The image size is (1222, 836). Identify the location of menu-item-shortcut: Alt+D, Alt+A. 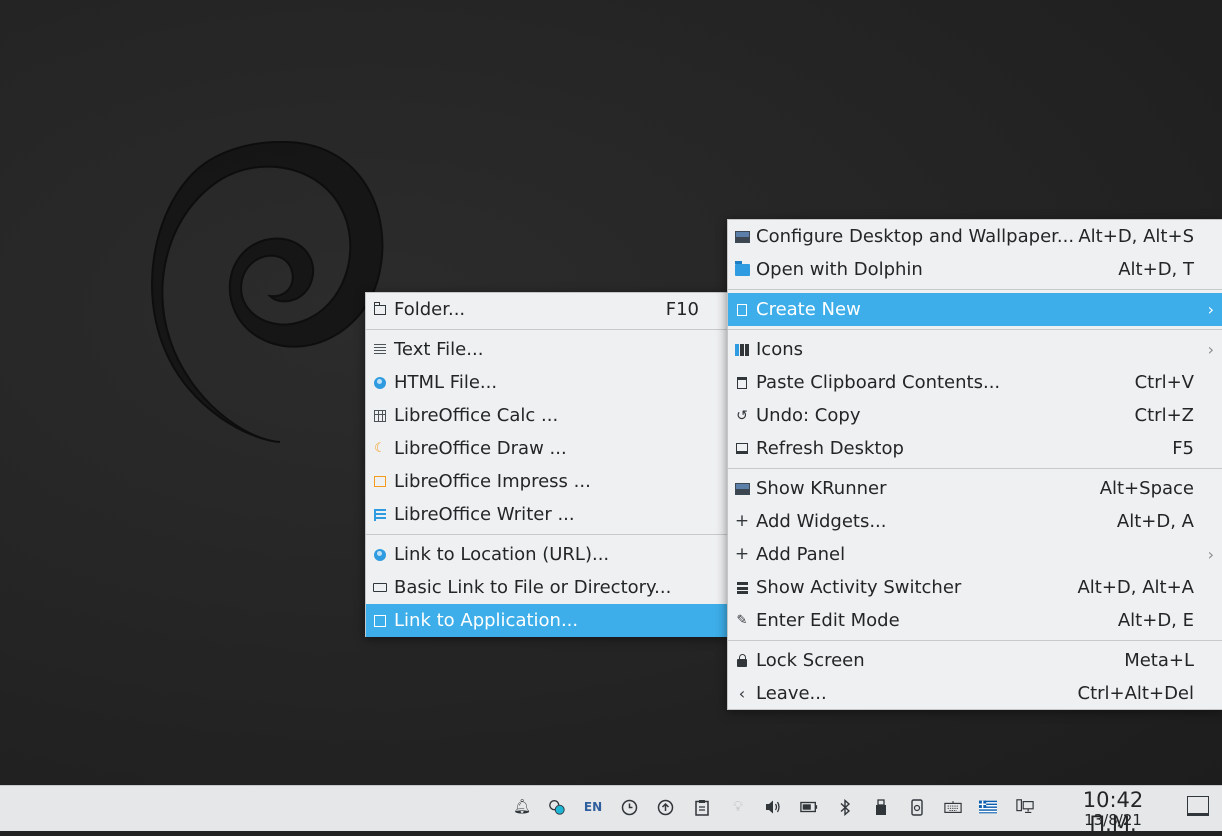
(1135, 587).